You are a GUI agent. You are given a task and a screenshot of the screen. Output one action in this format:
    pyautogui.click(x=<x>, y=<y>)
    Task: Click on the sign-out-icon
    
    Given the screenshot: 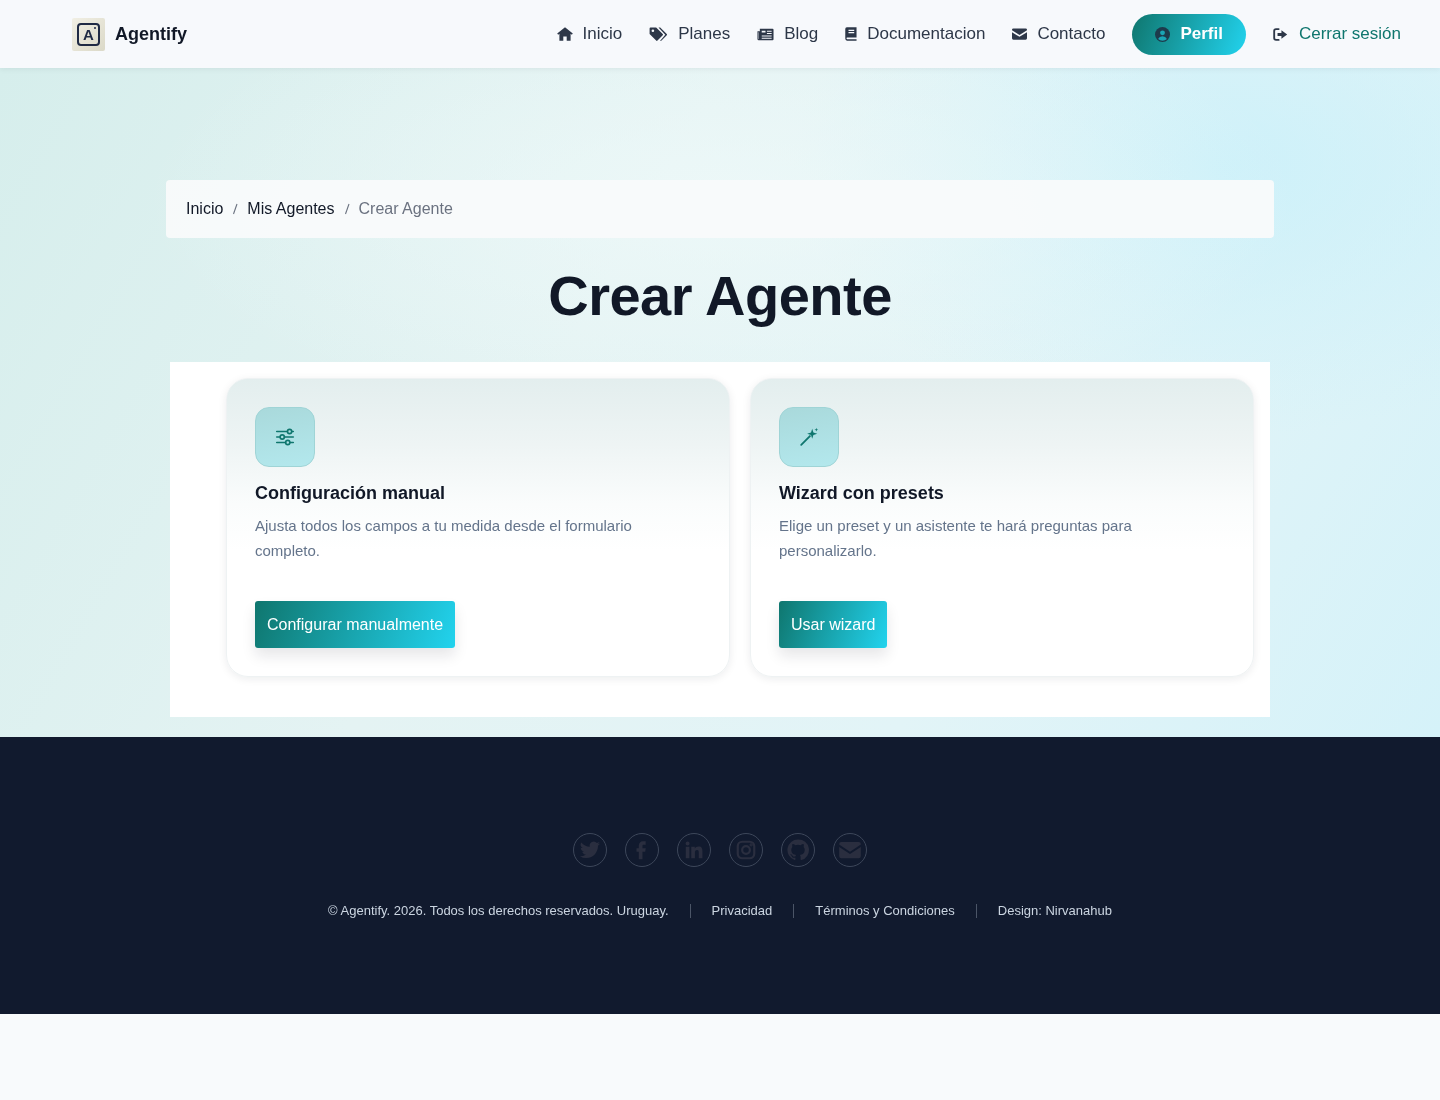 What is the action you would take?
    pyautogui.click(x=1280, y=34)
    